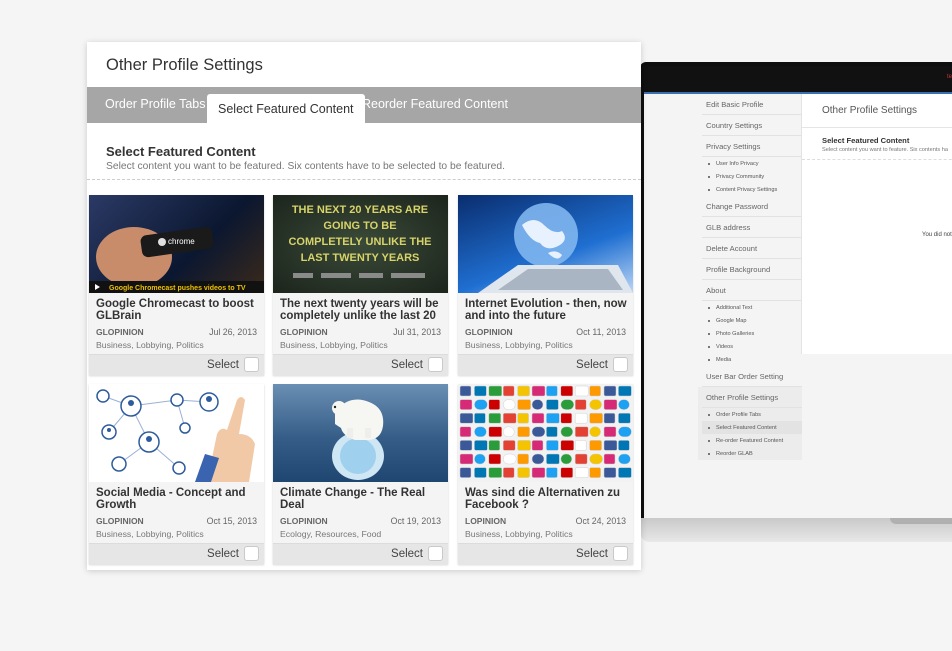 This screenshot has height=651, width=952. I want to click on laptop-sidebar-subitem: Additional Text, so click(752, 307).